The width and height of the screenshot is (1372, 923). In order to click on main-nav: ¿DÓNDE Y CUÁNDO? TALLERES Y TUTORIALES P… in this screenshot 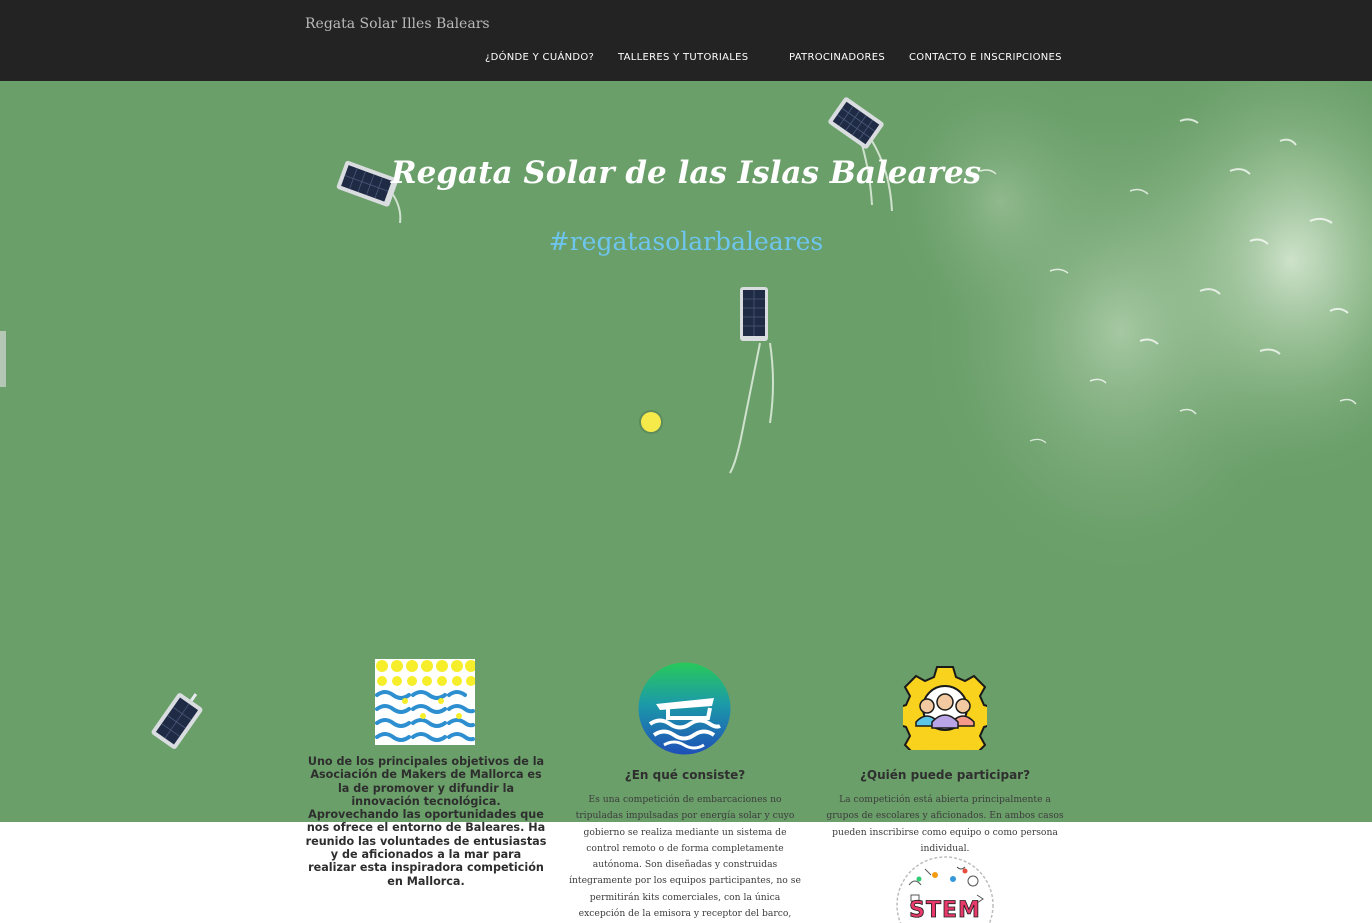, I will do `click(686, 59)`.